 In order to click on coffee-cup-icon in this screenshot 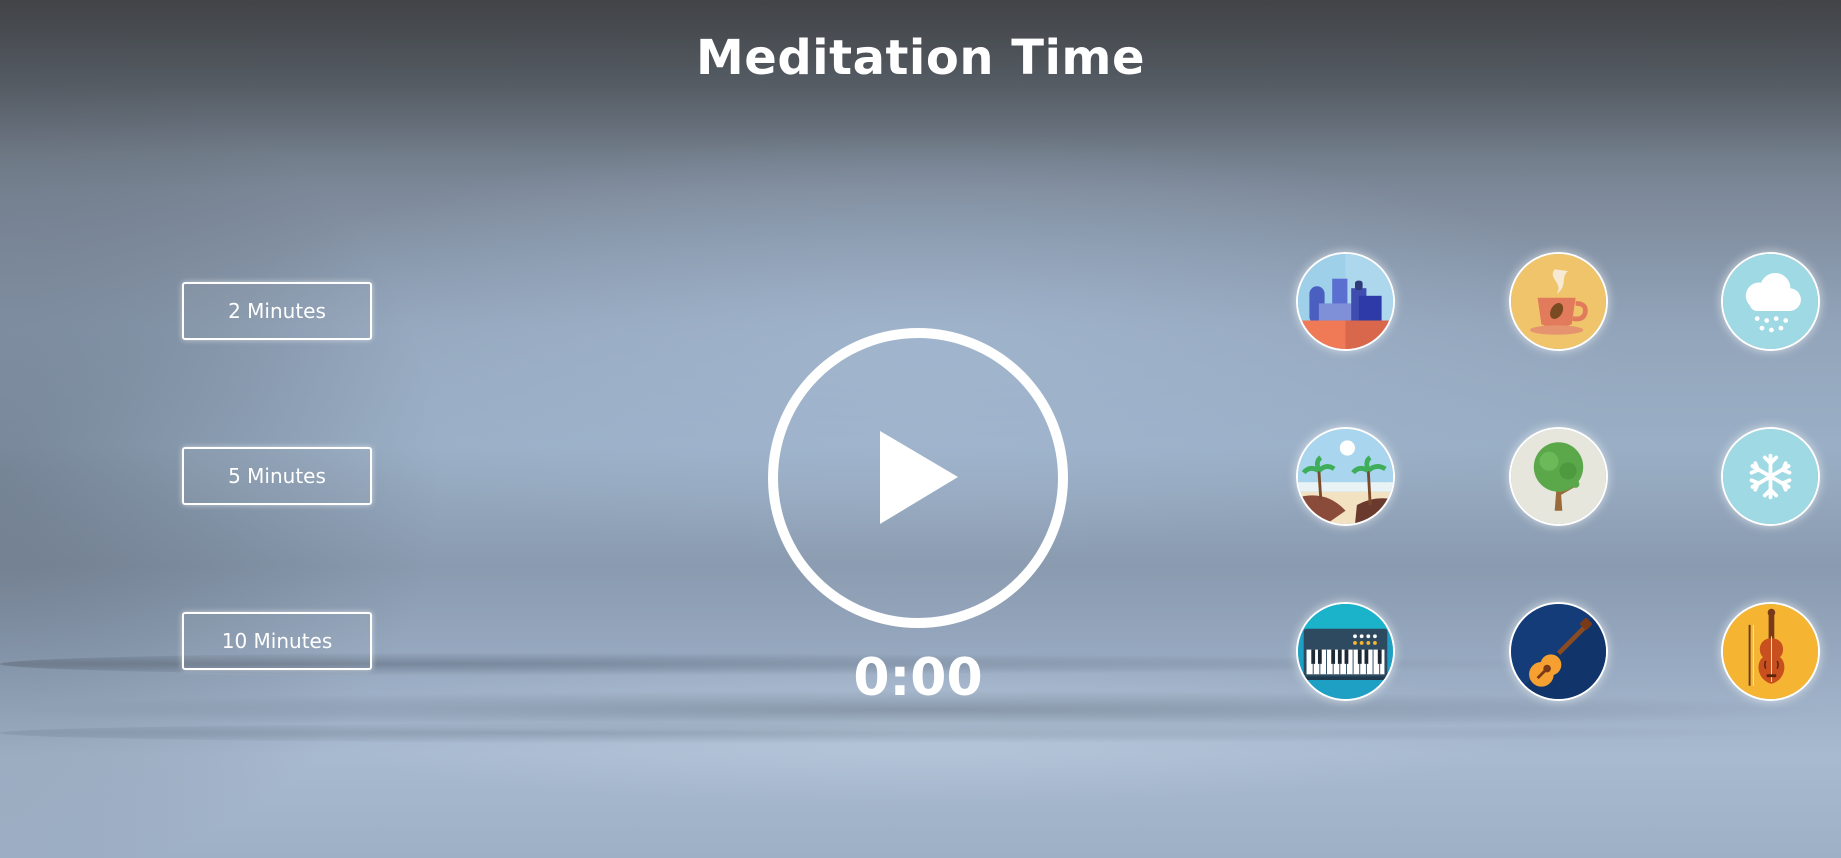, I will do `click(1558, 301)`.